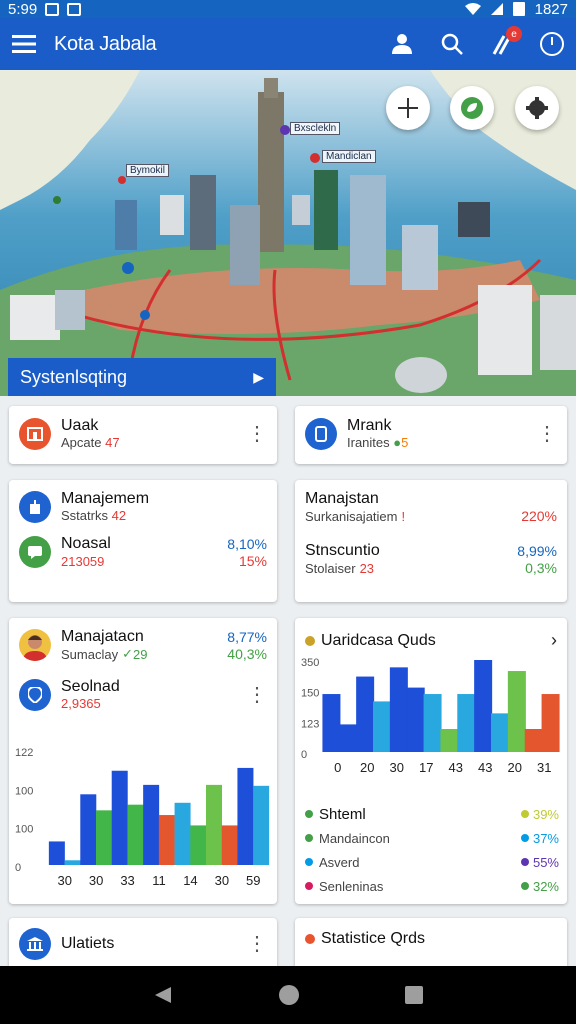 The width and height of the screenshot is (576, 1024). What do you see at coordinates (258, 376) in the screenshot?
I see `chevron-right-icon: ▶` at bounding box center [258, 376].